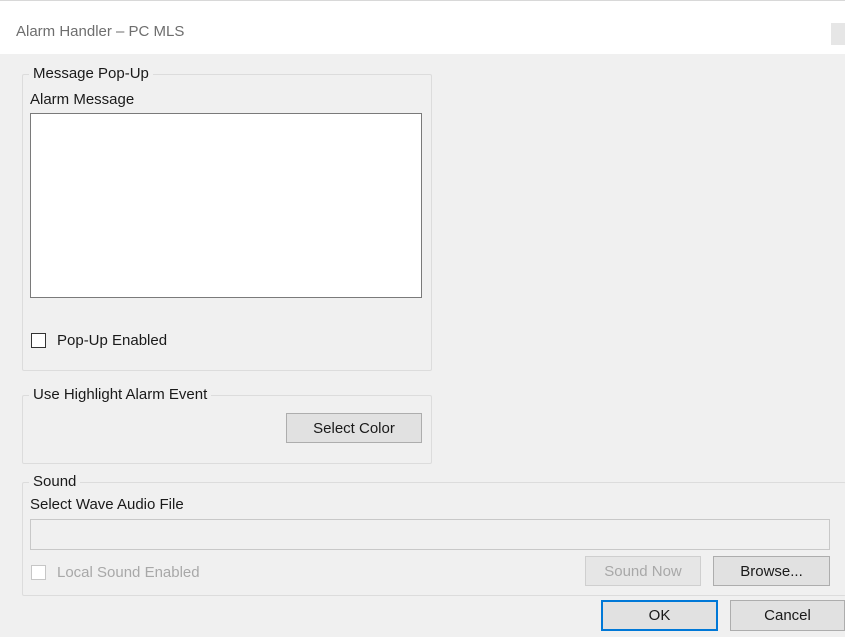 The width and height of the screenshot is (845, 637). Describe the element at coordinates (112, 340) in the screenshot. I see `popup-enabled-label: Pop-Up Enabled` at that location.